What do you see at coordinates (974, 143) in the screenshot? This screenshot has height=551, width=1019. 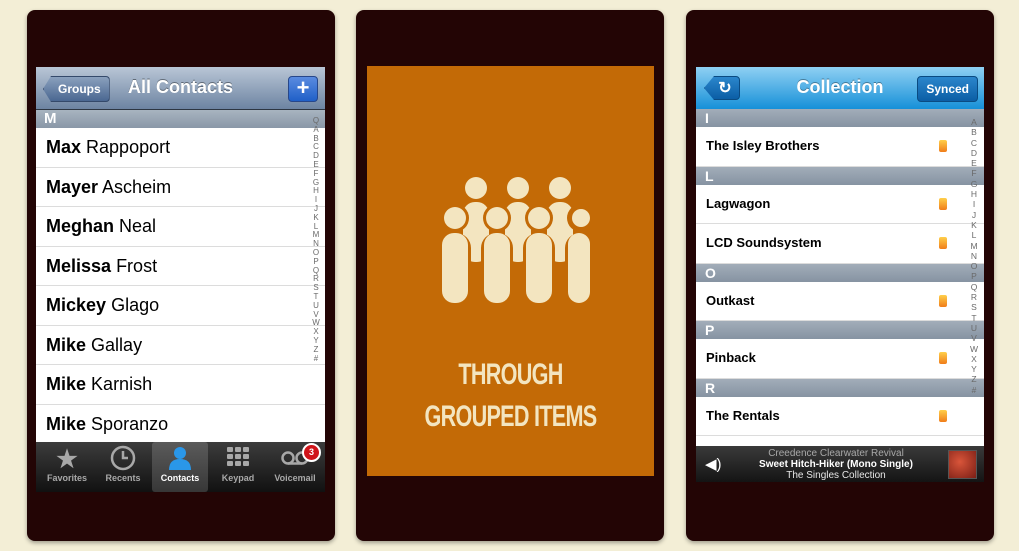 I see `index-letter: C` at bounding box center [974, 143].